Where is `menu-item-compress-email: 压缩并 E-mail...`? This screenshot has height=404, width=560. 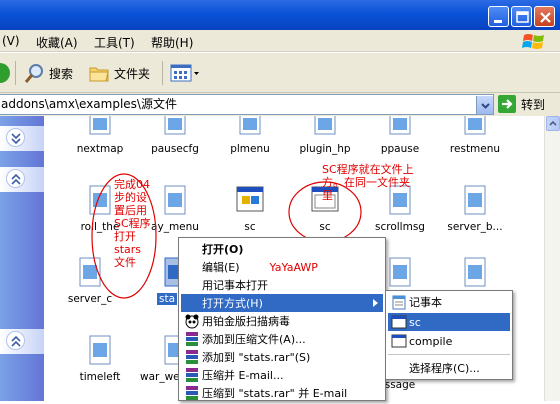
menu-item-compress-email: 压缩并 E-mail... is located at coordinates (282, 375).